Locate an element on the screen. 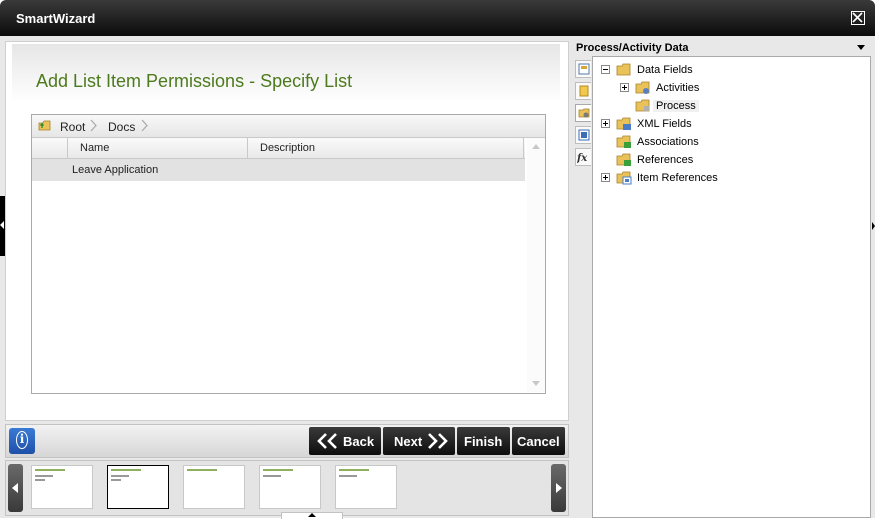 The height and width of the screenshot is (519, 875). breadcrumb-item-root: Root is located at coordinates (72, 127).